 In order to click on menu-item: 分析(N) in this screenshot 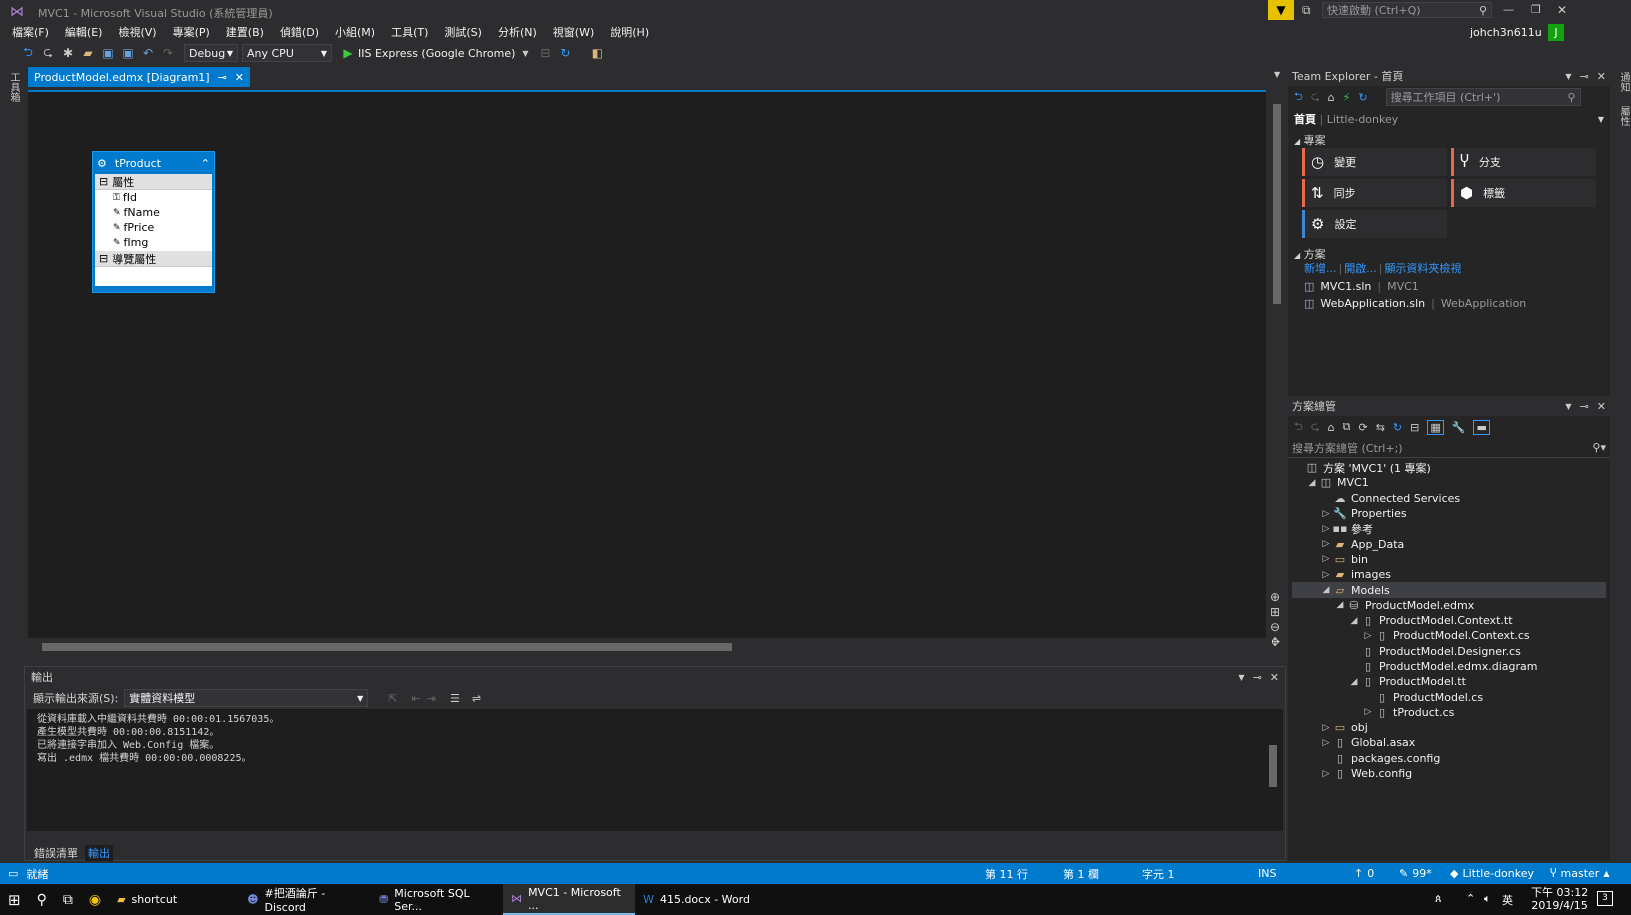, I will do `click(517, 33)`.